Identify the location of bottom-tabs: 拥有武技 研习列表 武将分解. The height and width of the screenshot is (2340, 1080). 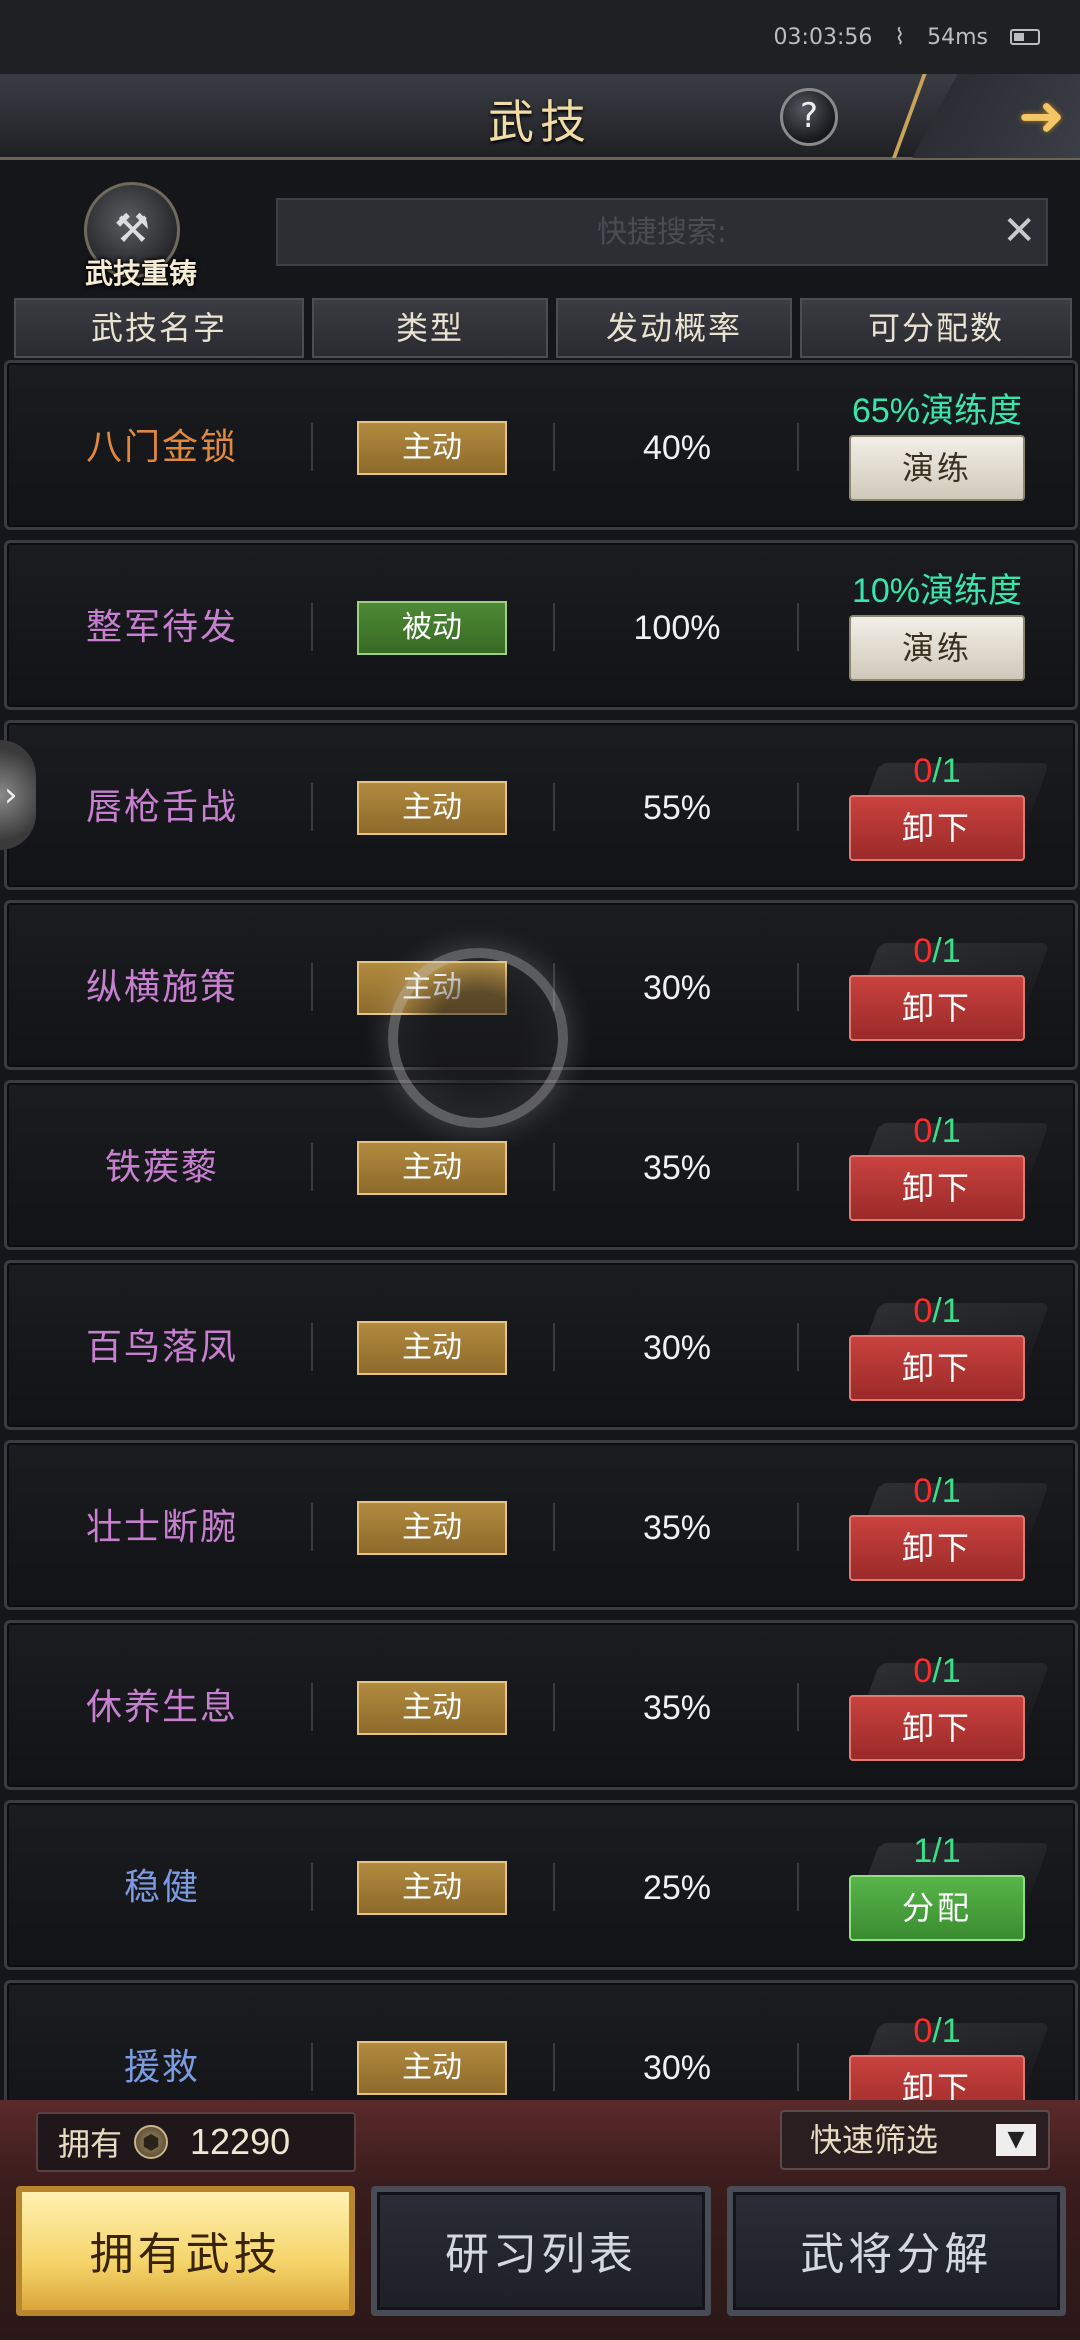
(541, 2256).